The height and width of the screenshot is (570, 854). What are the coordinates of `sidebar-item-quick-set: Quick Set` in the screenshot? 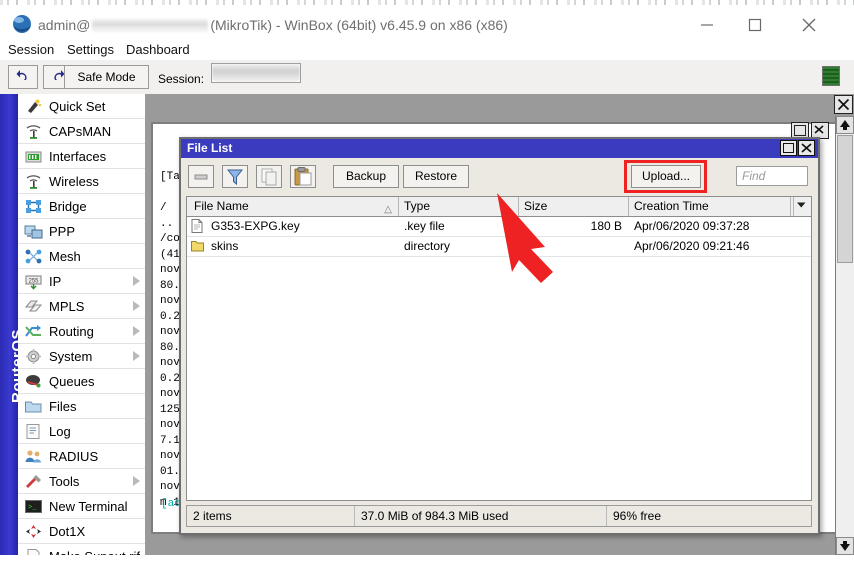 It's located at (81, 106).